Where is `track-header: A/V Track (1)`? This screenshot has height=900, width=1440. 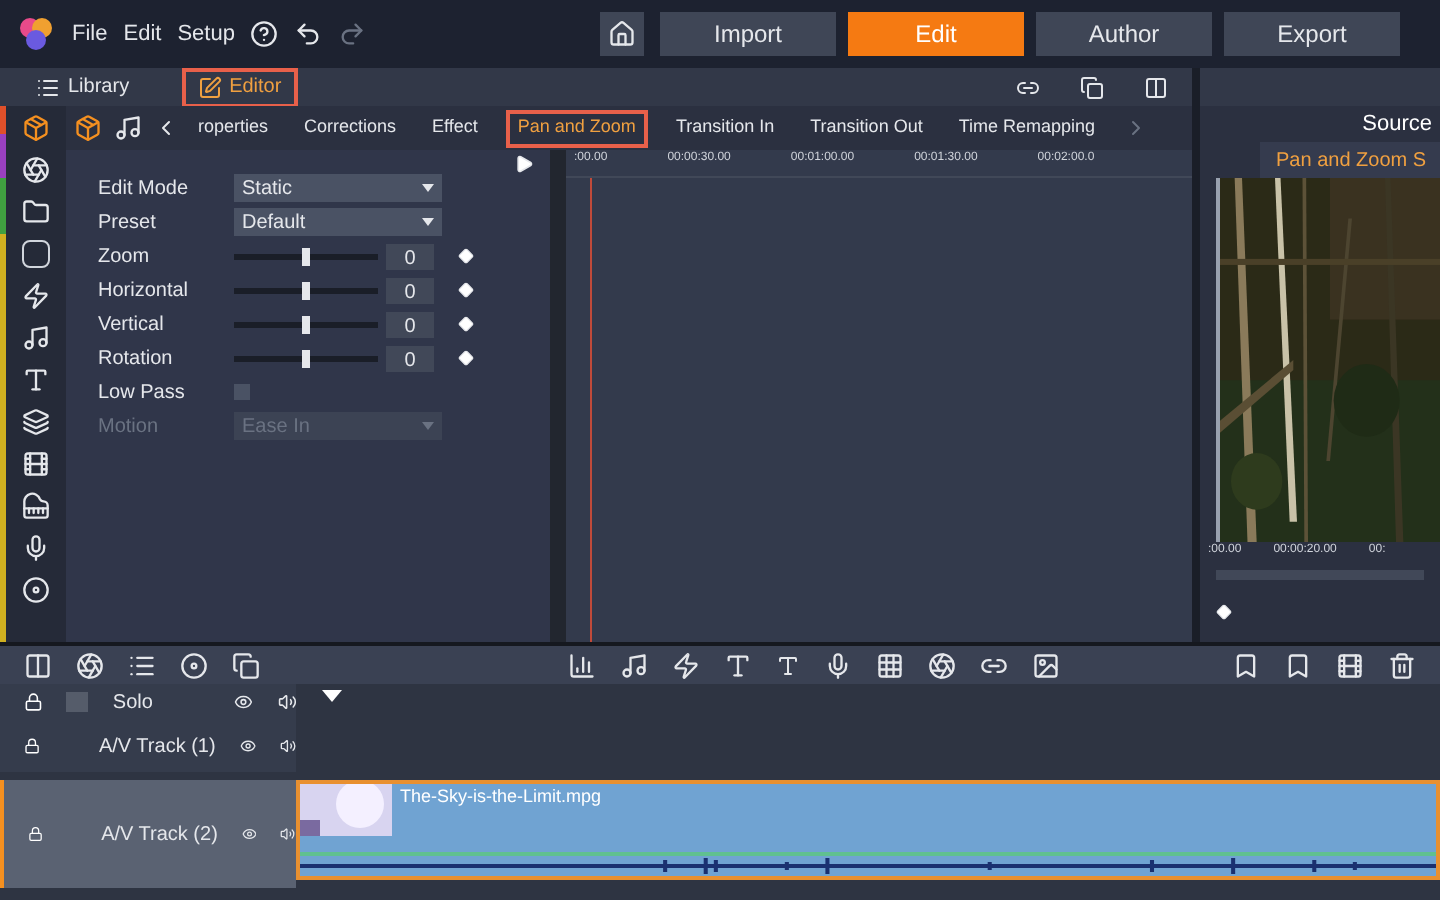 track-header: A/V Track (1) is located at coordinates (148, 746).